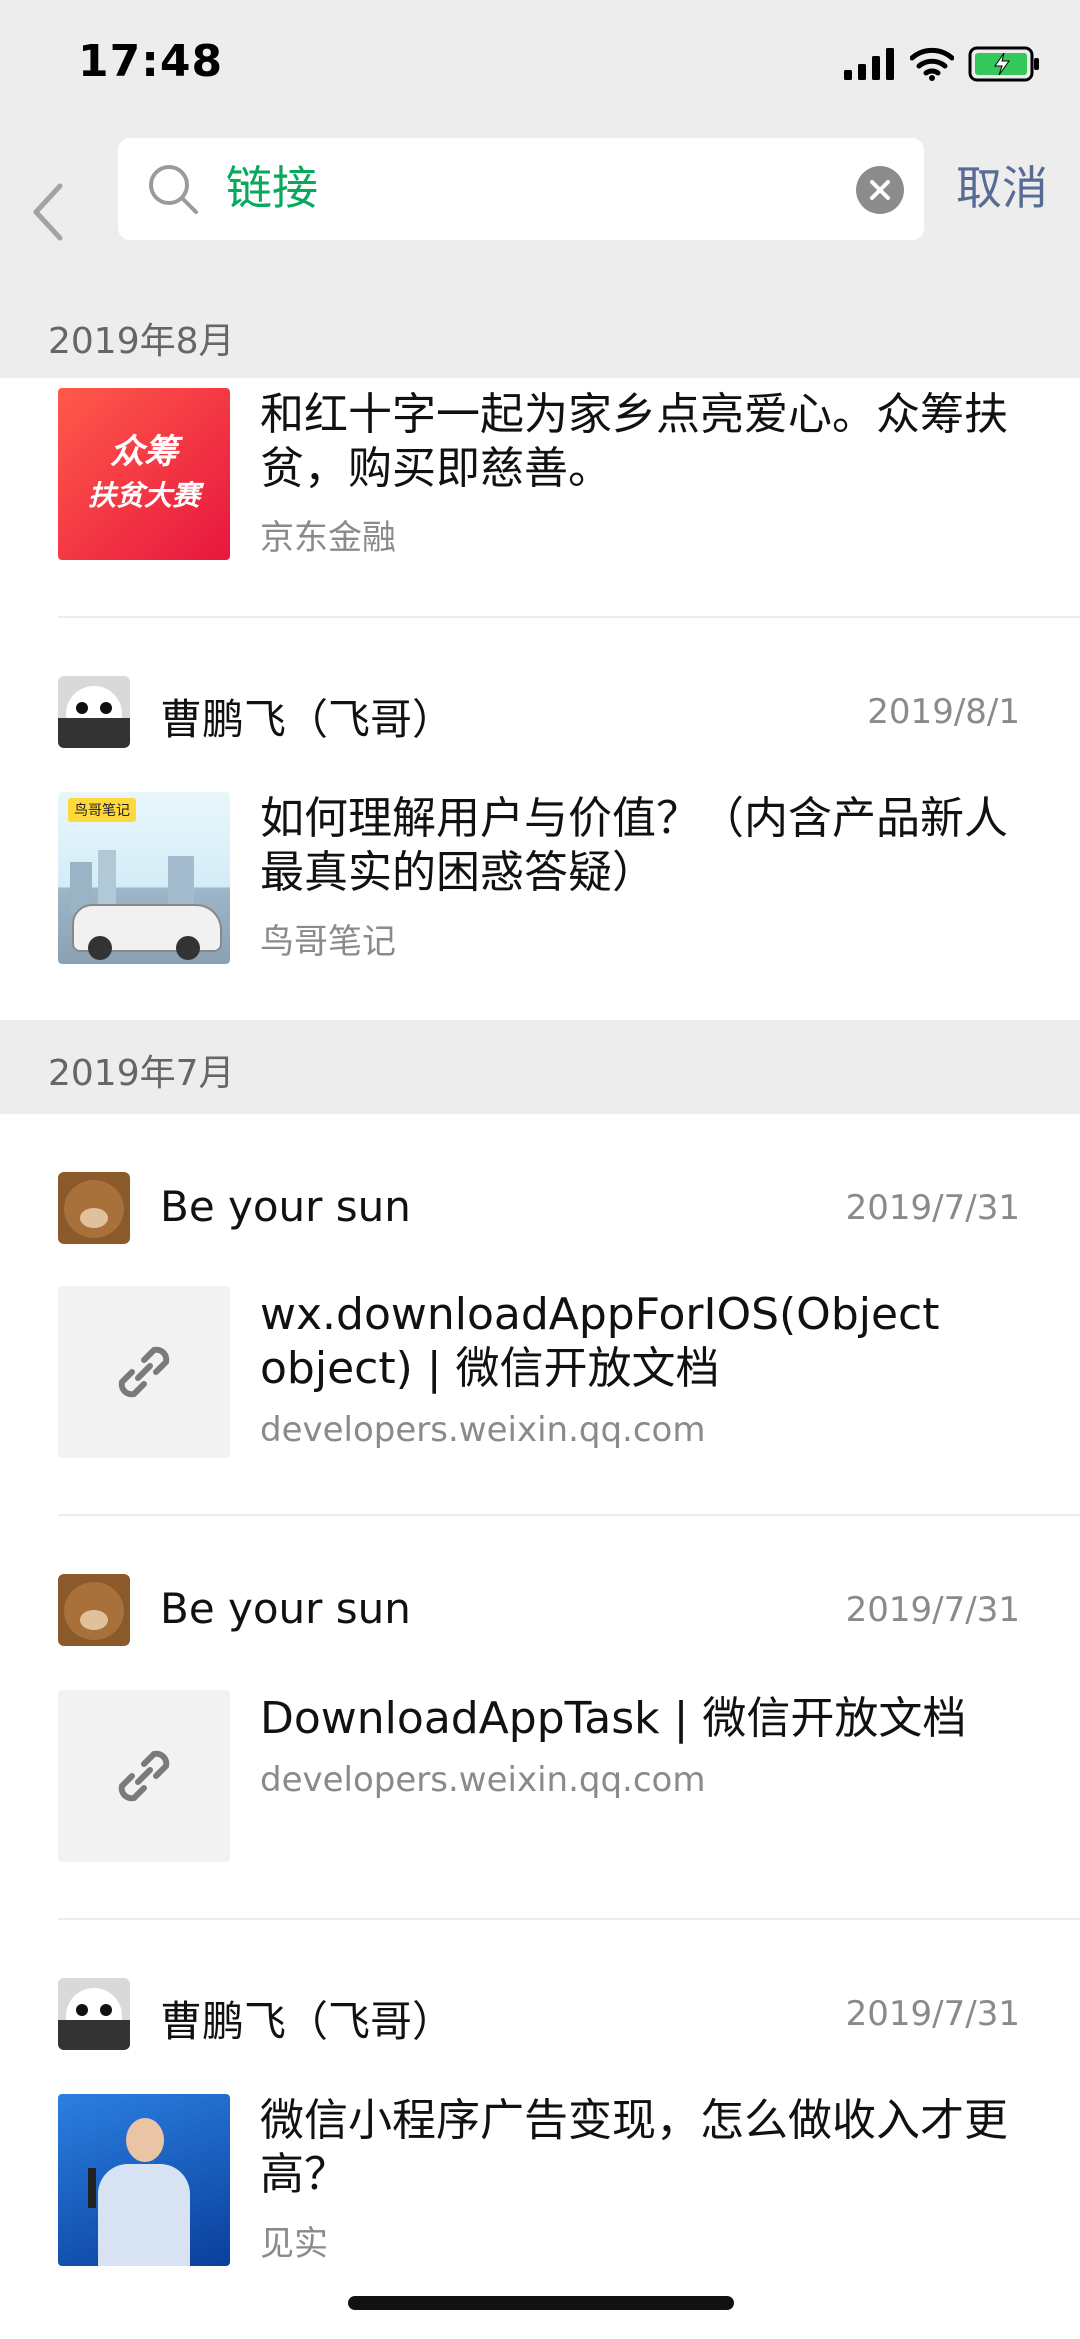 The height and width of the screenshot is (2339, 1080). Describe the element at coordinates (540, 338) in the screenshot. I see `section-header-aug: 2019年8月` at that location.